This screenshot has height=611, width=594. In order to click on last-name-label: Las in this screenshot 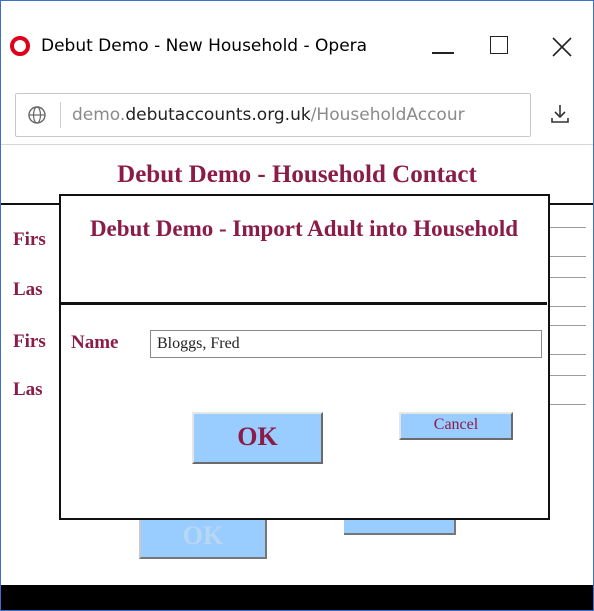, I will do `click(28, 289)`.